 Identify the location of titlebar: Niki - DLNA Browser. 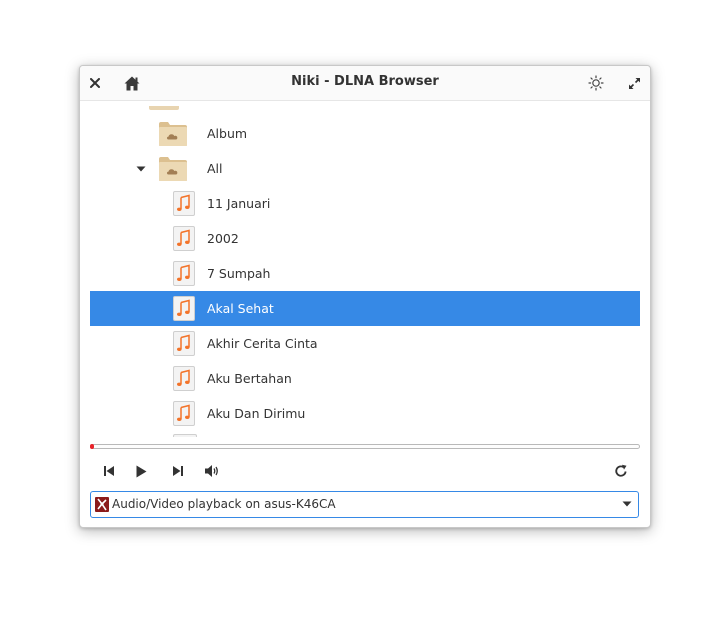
(365, 83).